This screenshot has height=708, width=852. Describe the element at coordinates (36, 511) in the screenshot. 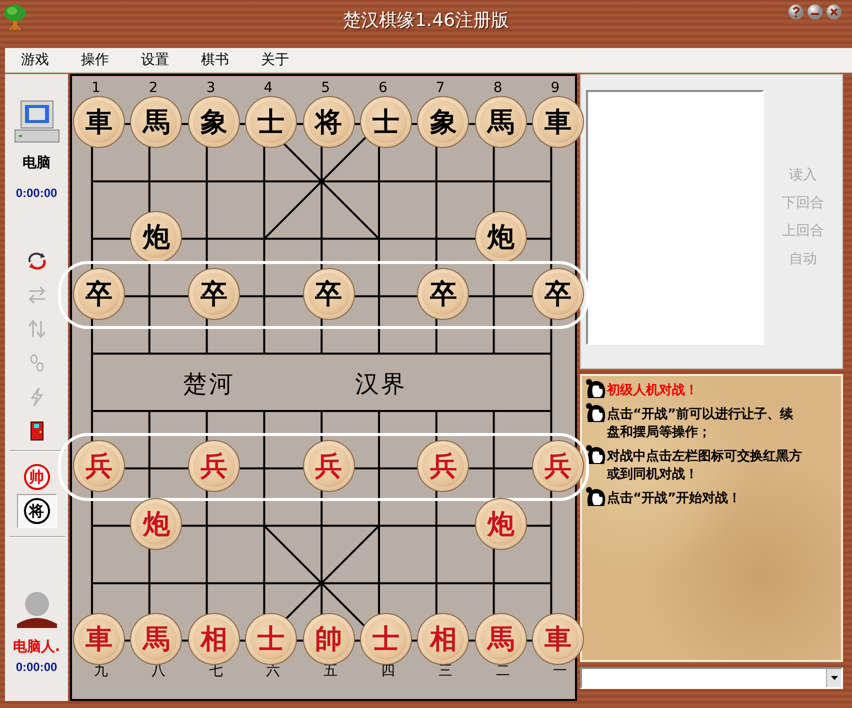

I see `side-button: 将` at that location.